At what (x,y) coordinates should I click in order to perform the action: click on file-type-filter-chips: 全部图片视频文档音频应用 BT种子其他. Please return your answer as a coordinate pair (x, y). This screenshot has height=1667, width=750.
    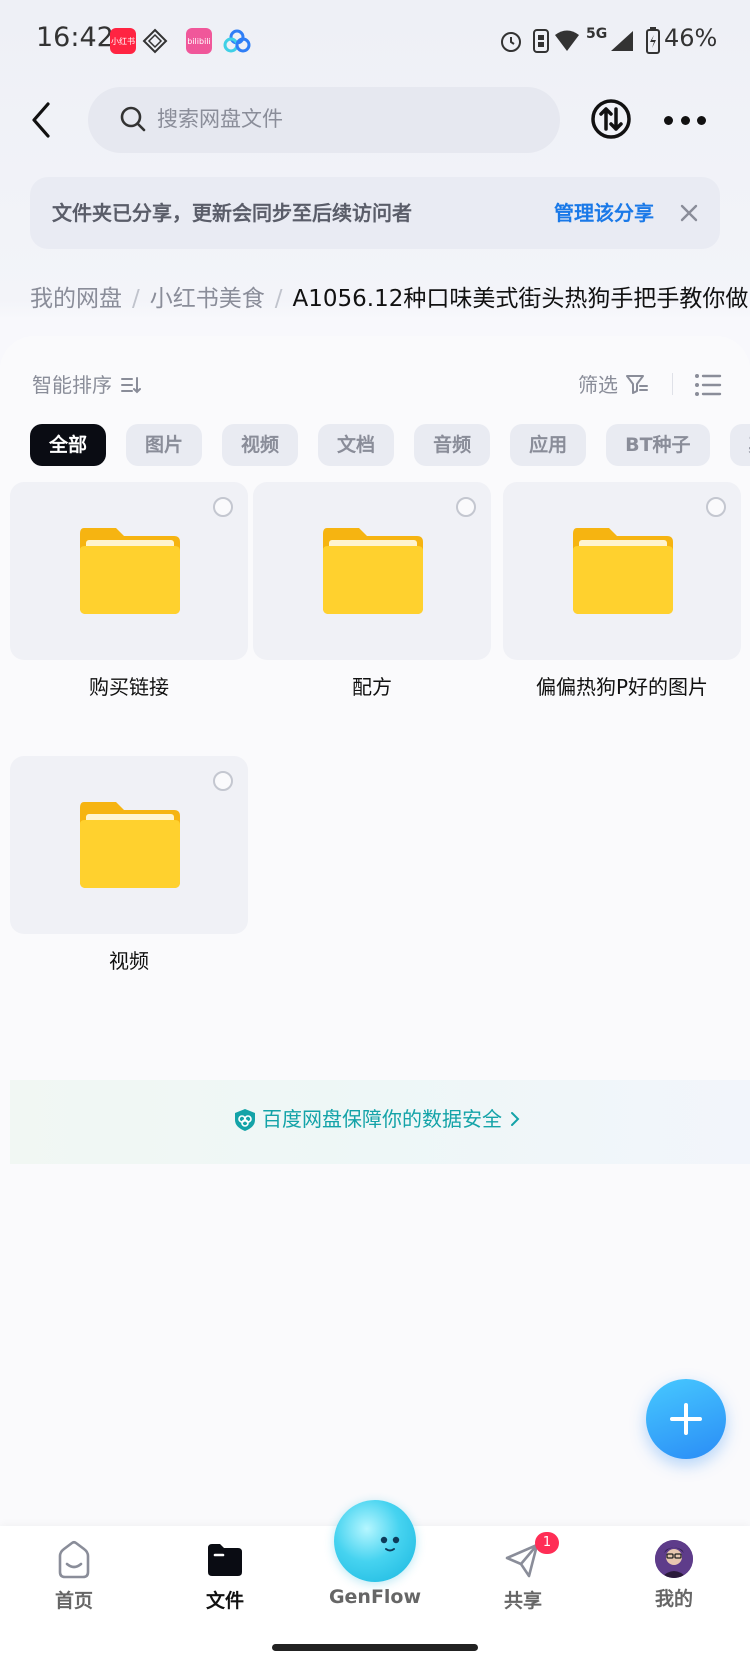
    Looking at the image, I should click on (390, 445).